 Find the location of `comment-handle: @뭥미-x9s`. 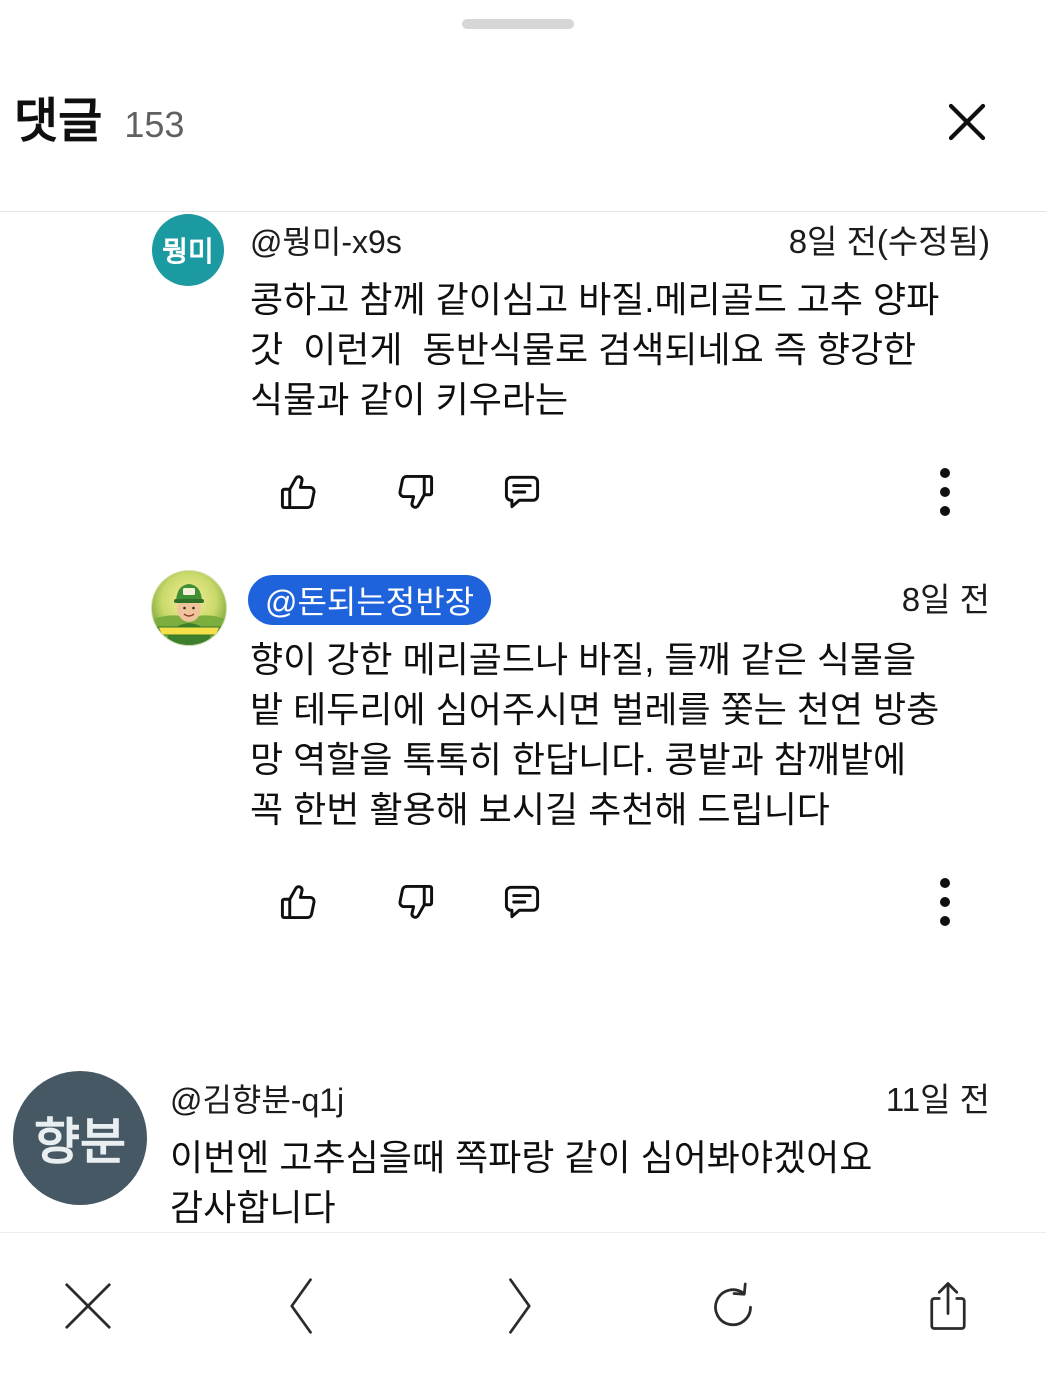

comment-handle: @뭥미-x9s is located at coordinates (326, 242).